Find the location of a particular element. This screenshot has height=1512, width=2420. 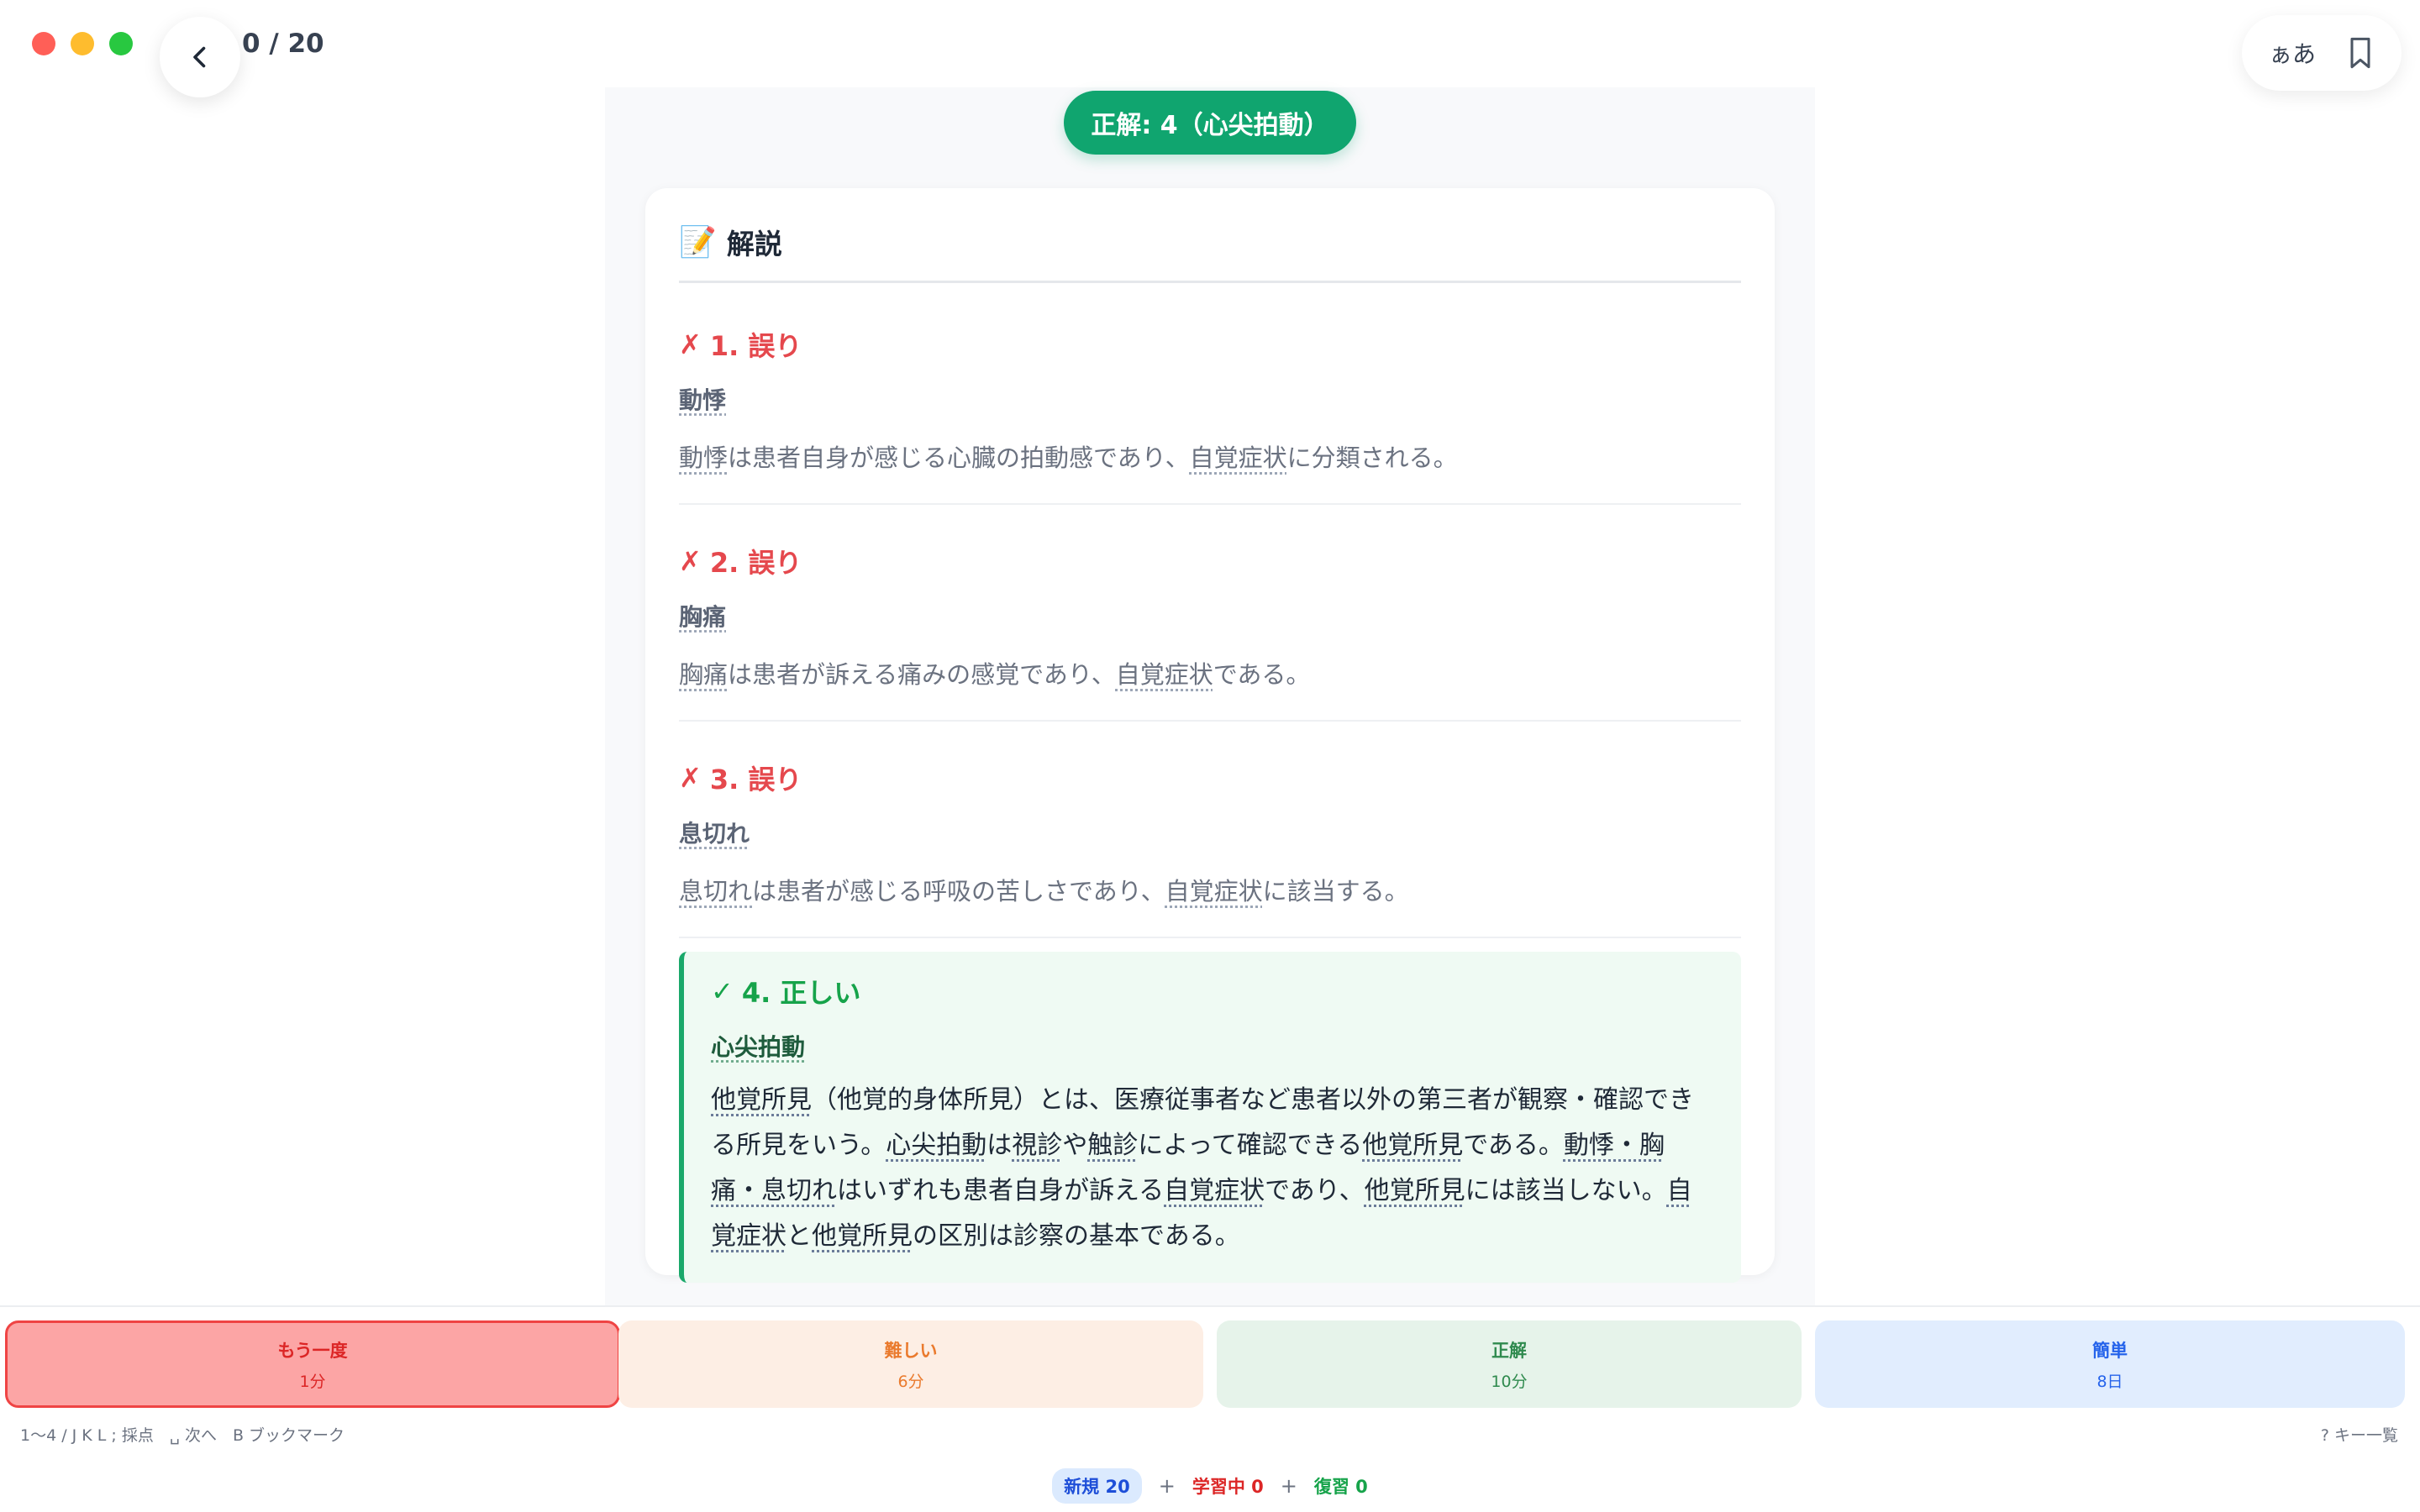

window-controls is located at coordinates (82, 43).